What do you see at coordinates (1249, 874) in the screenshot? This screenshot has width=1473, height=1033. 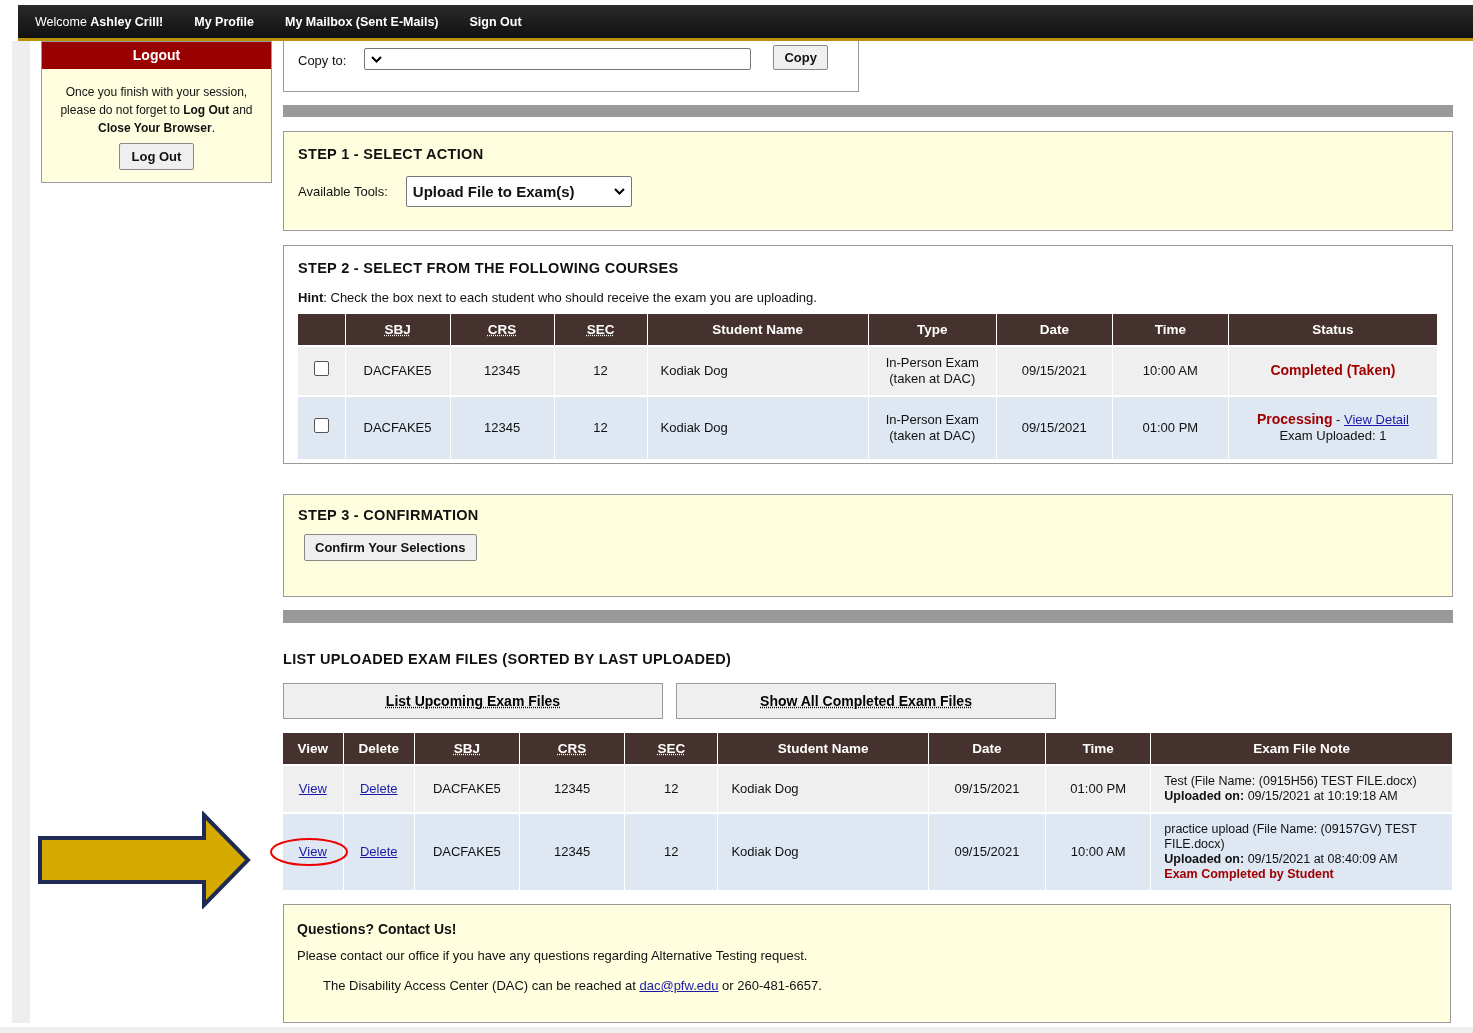 I see `alert-text: Exam Completed by Student` at bounding box center [1249, 874].